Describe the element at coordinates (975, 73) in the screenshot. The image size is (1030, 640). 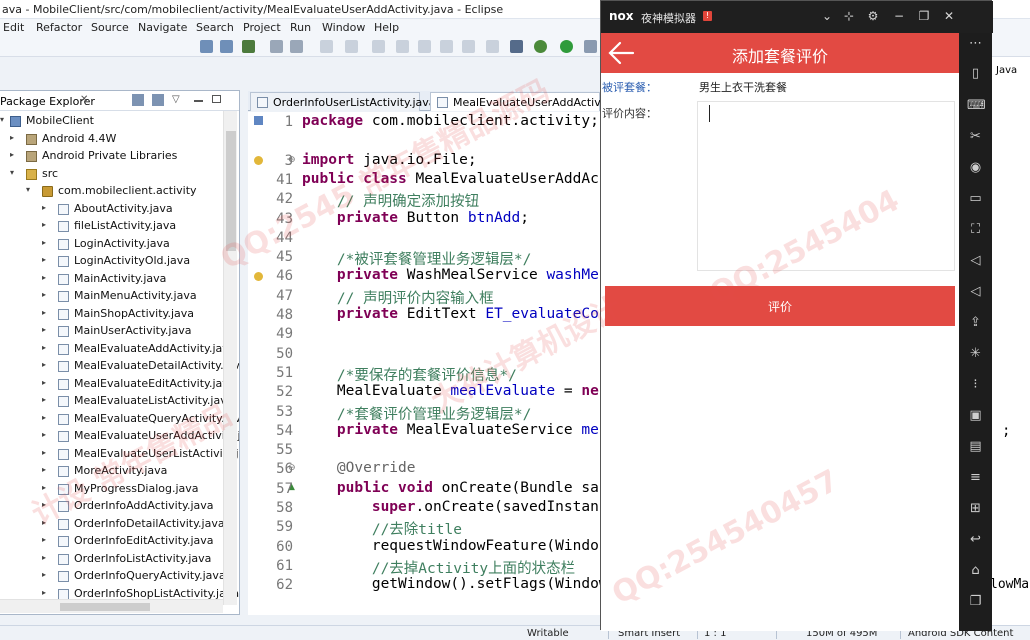
I see `phone-icon: ▯` at that location.